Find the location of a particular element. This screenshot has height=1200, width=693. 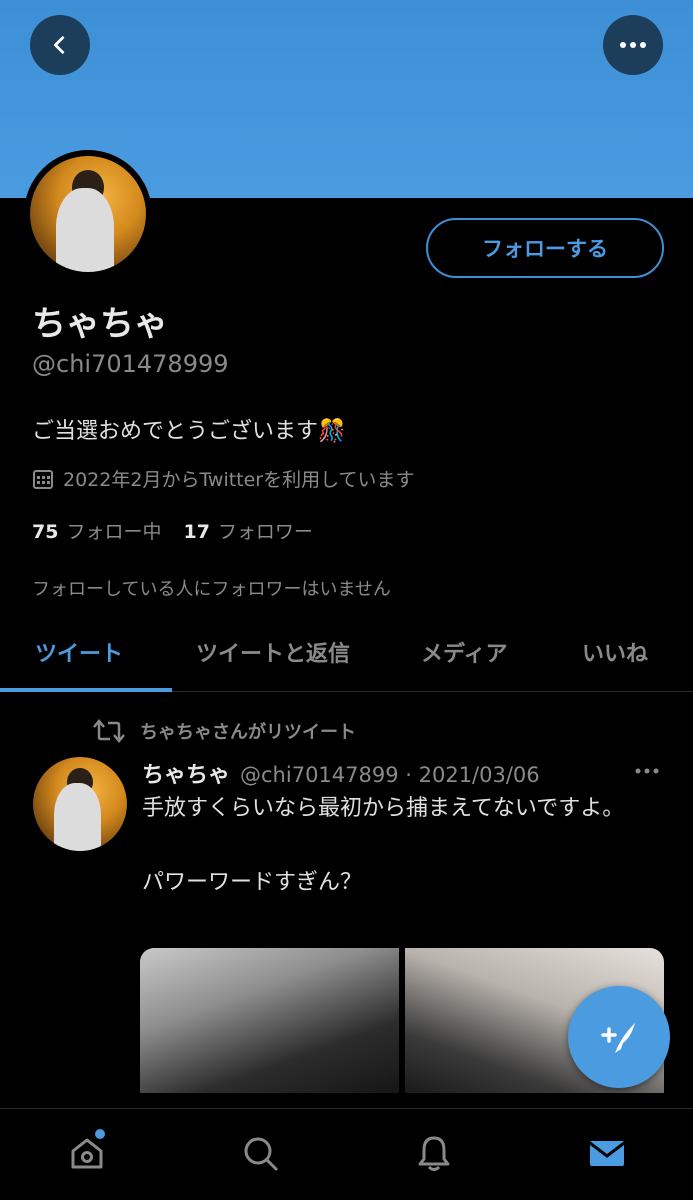

home-icon is located at coordinates (87, 1153).